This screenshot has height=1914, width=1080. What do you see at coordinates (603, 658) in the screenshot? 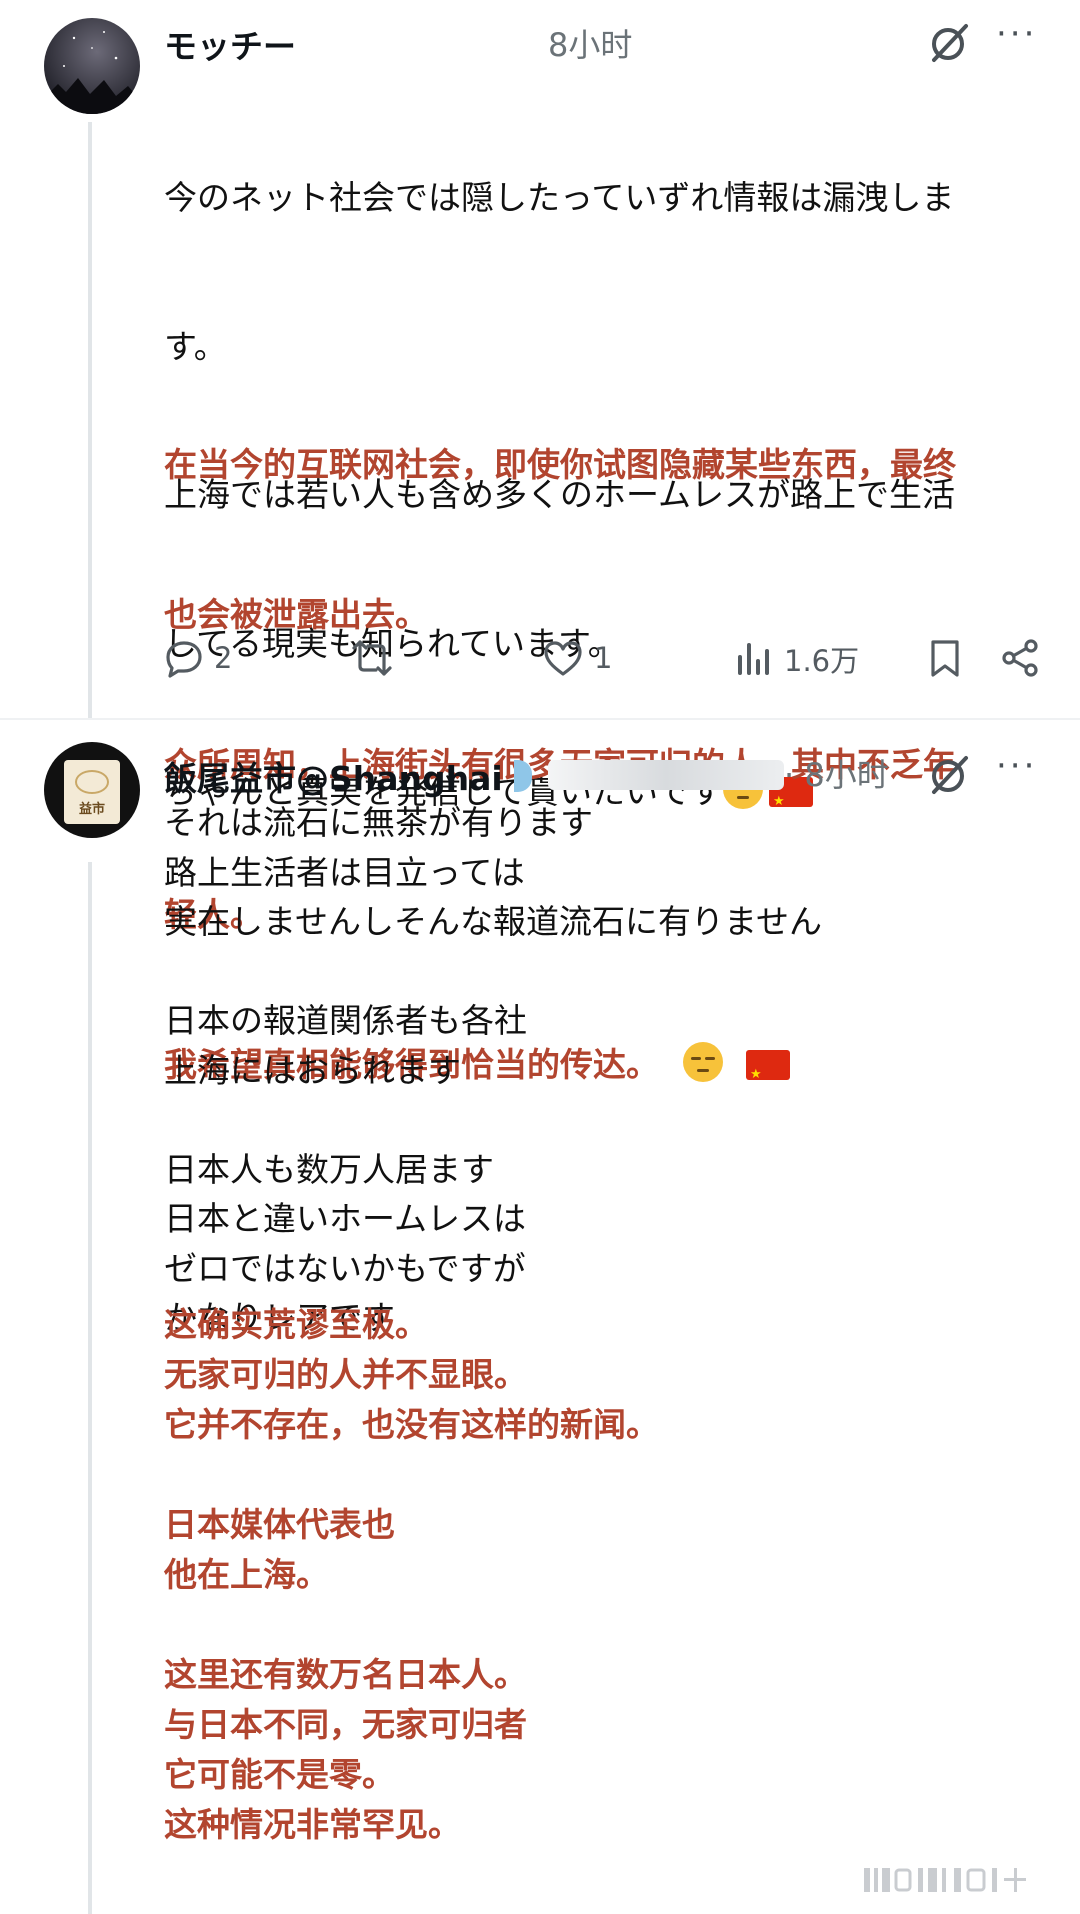
I see `like-count: 1` at bounding box center [603, 658].